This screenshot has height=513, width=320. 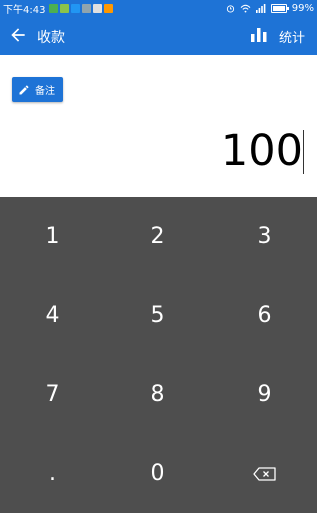 What do you see at coordinates (264, 394) in the screenshot?
I see `key-9: 9` at bounding box center [264, 394].